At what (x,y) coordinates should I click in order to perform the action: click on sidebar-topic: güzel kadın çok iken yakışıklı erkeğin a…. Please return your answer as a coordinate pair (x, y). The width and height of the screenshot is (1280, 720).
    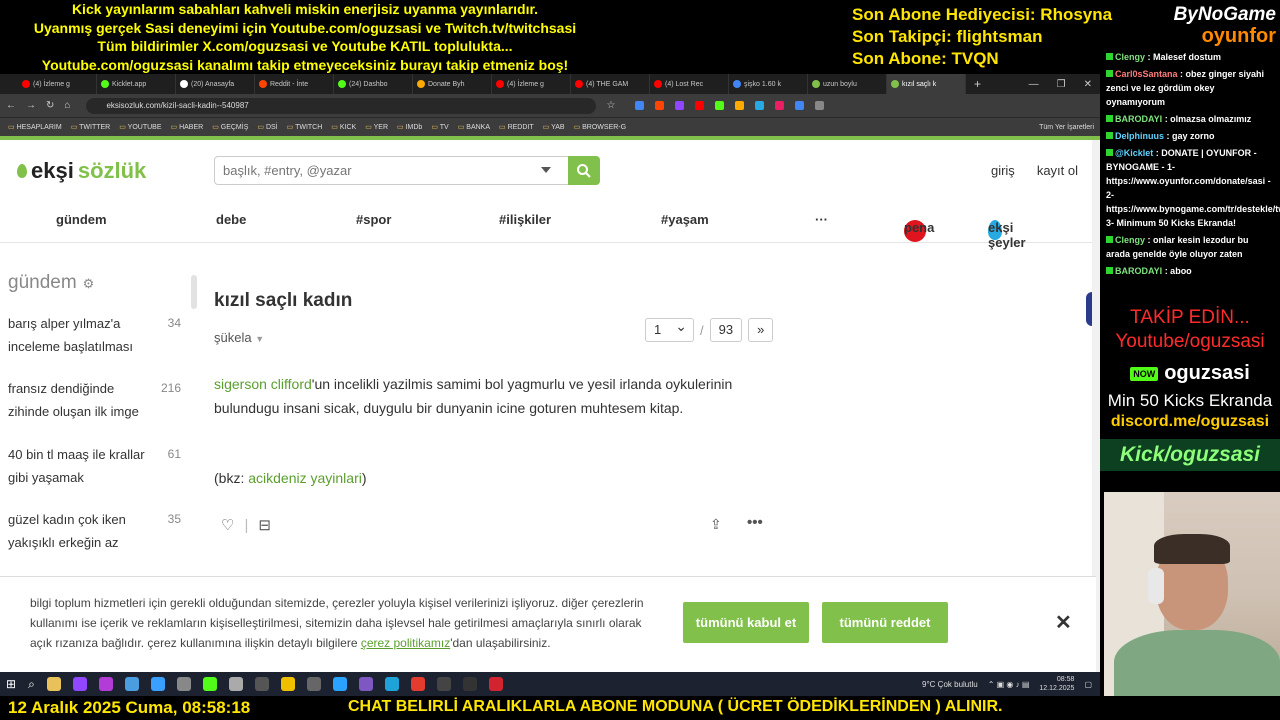
    Looking at the image, I should click on (100, 531).